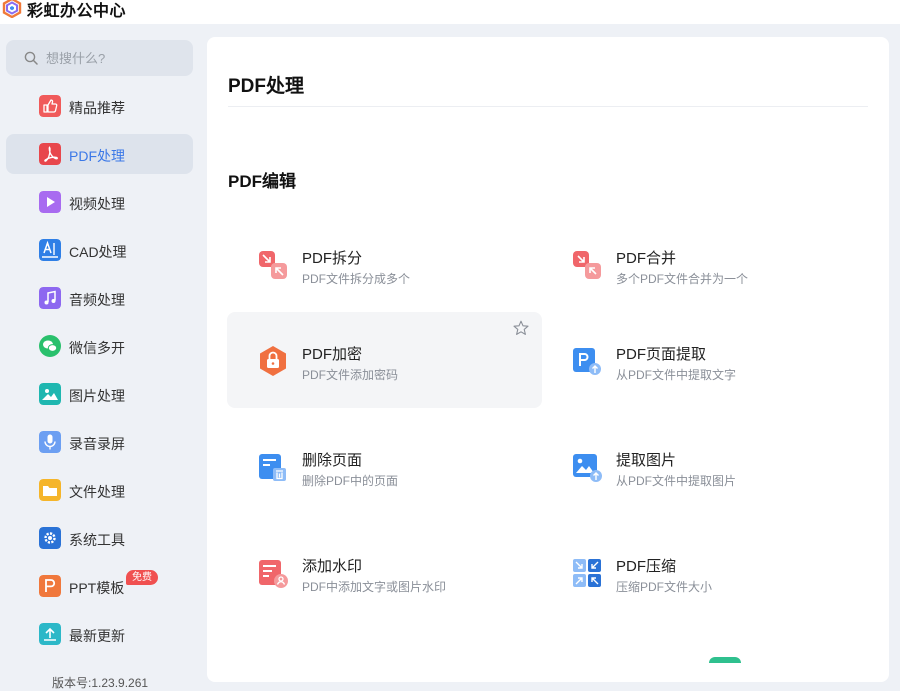 Image resolution: width=900 pixels, height=691 pixels. I want to click on sidebar-item-label: 系统工具, so click(97, 540).